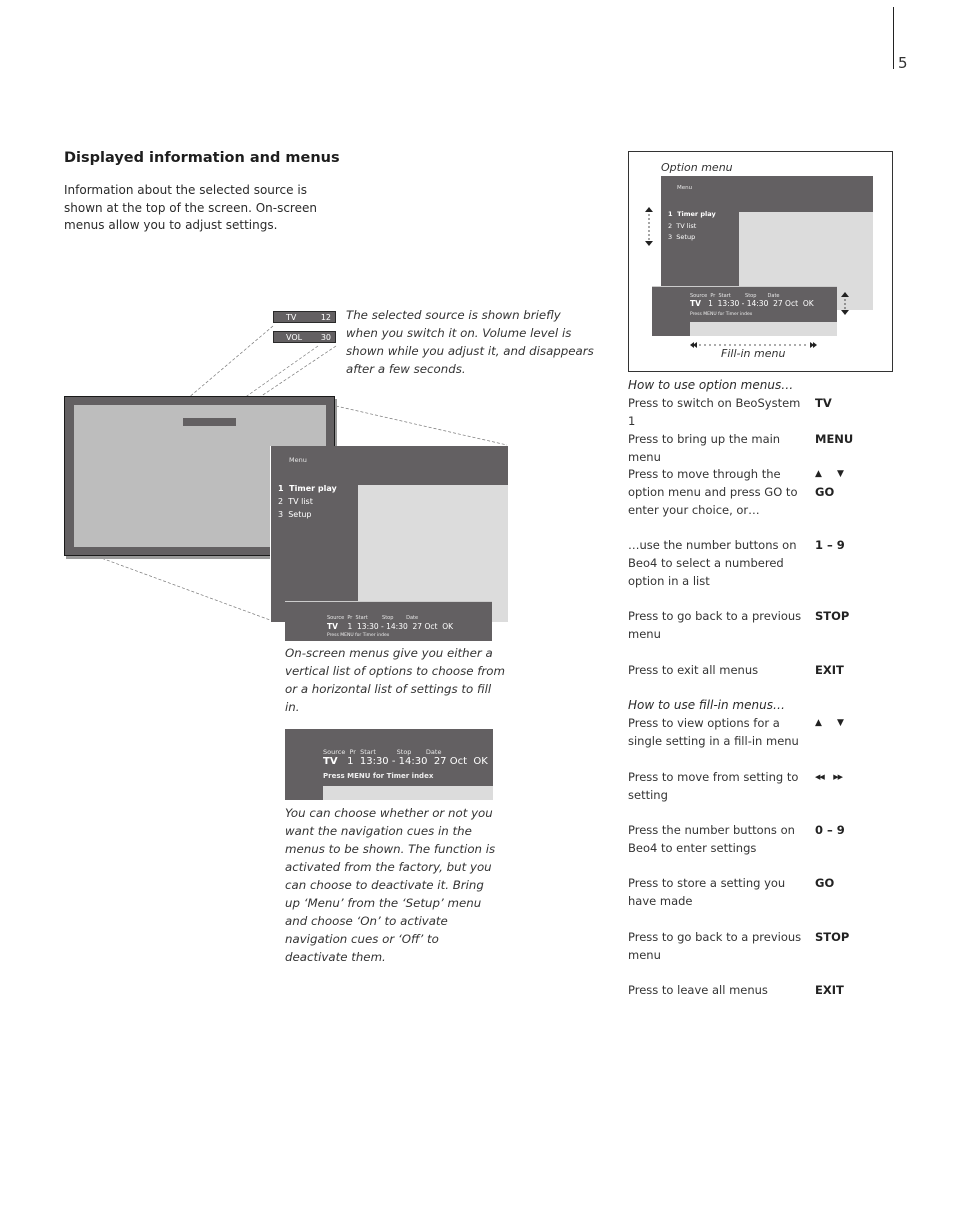 The height and width of the screenshot is (1225, 954). Describe the element at coordinates (823, 403) in the screenshot. I see `key-tv: TV` at that location.